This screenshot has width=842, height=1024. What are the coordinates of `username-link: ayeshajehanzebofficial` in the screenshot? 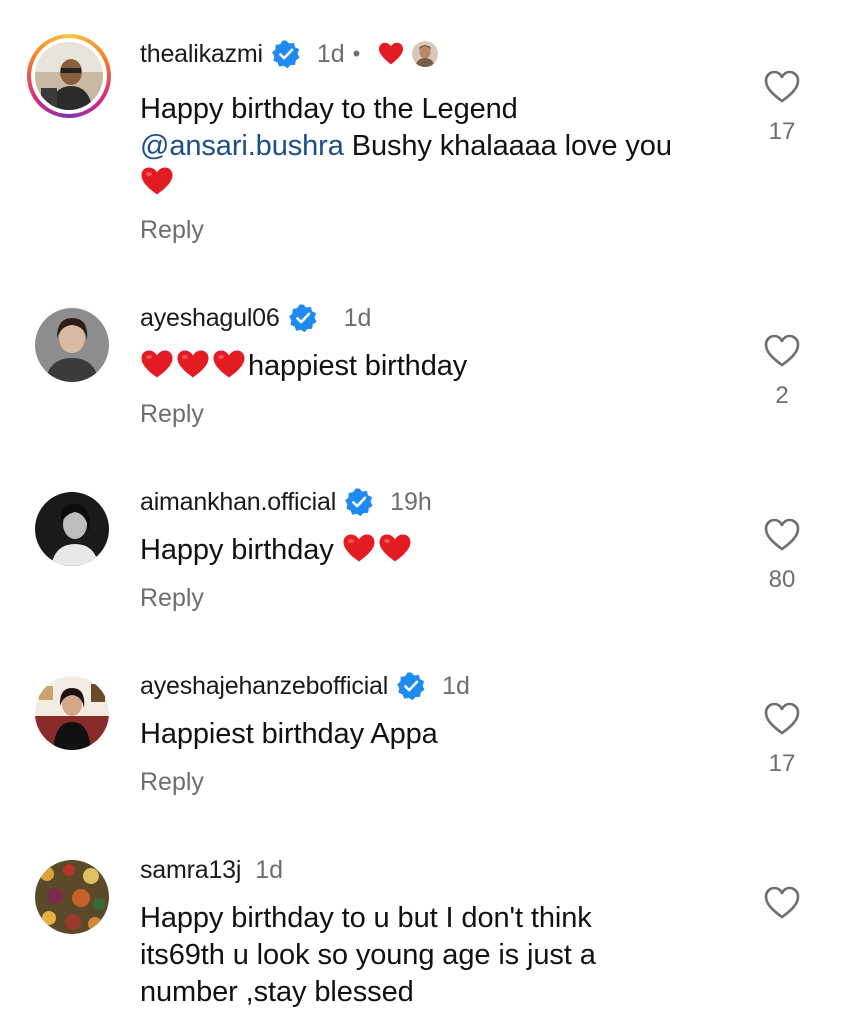 It's located at (264, 686).